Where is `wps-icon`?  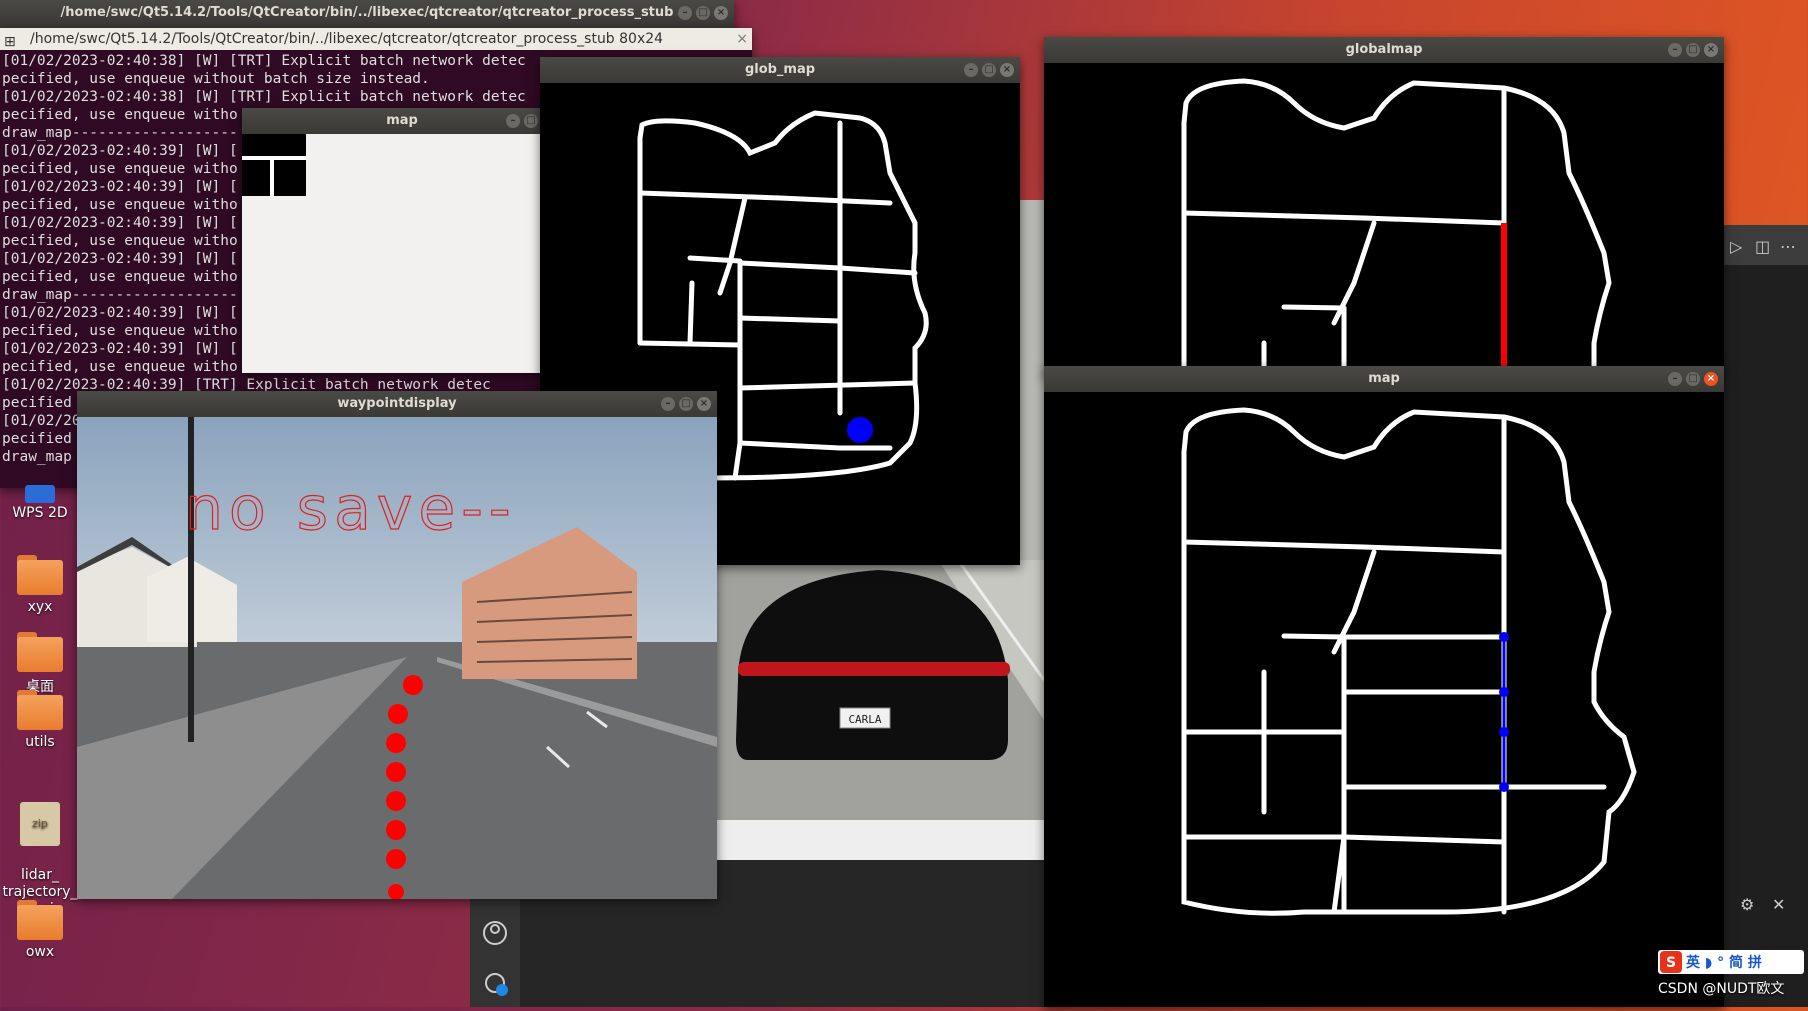 wps-icon is located at coordinates (40, 494).